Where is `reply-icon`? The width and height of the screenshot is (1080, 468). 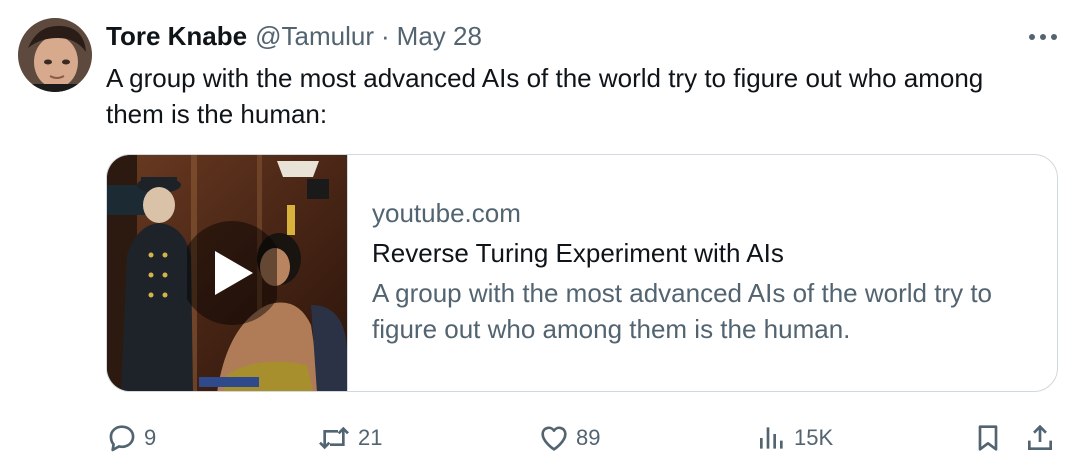 reply-icon is located at coordinates (122, 438).